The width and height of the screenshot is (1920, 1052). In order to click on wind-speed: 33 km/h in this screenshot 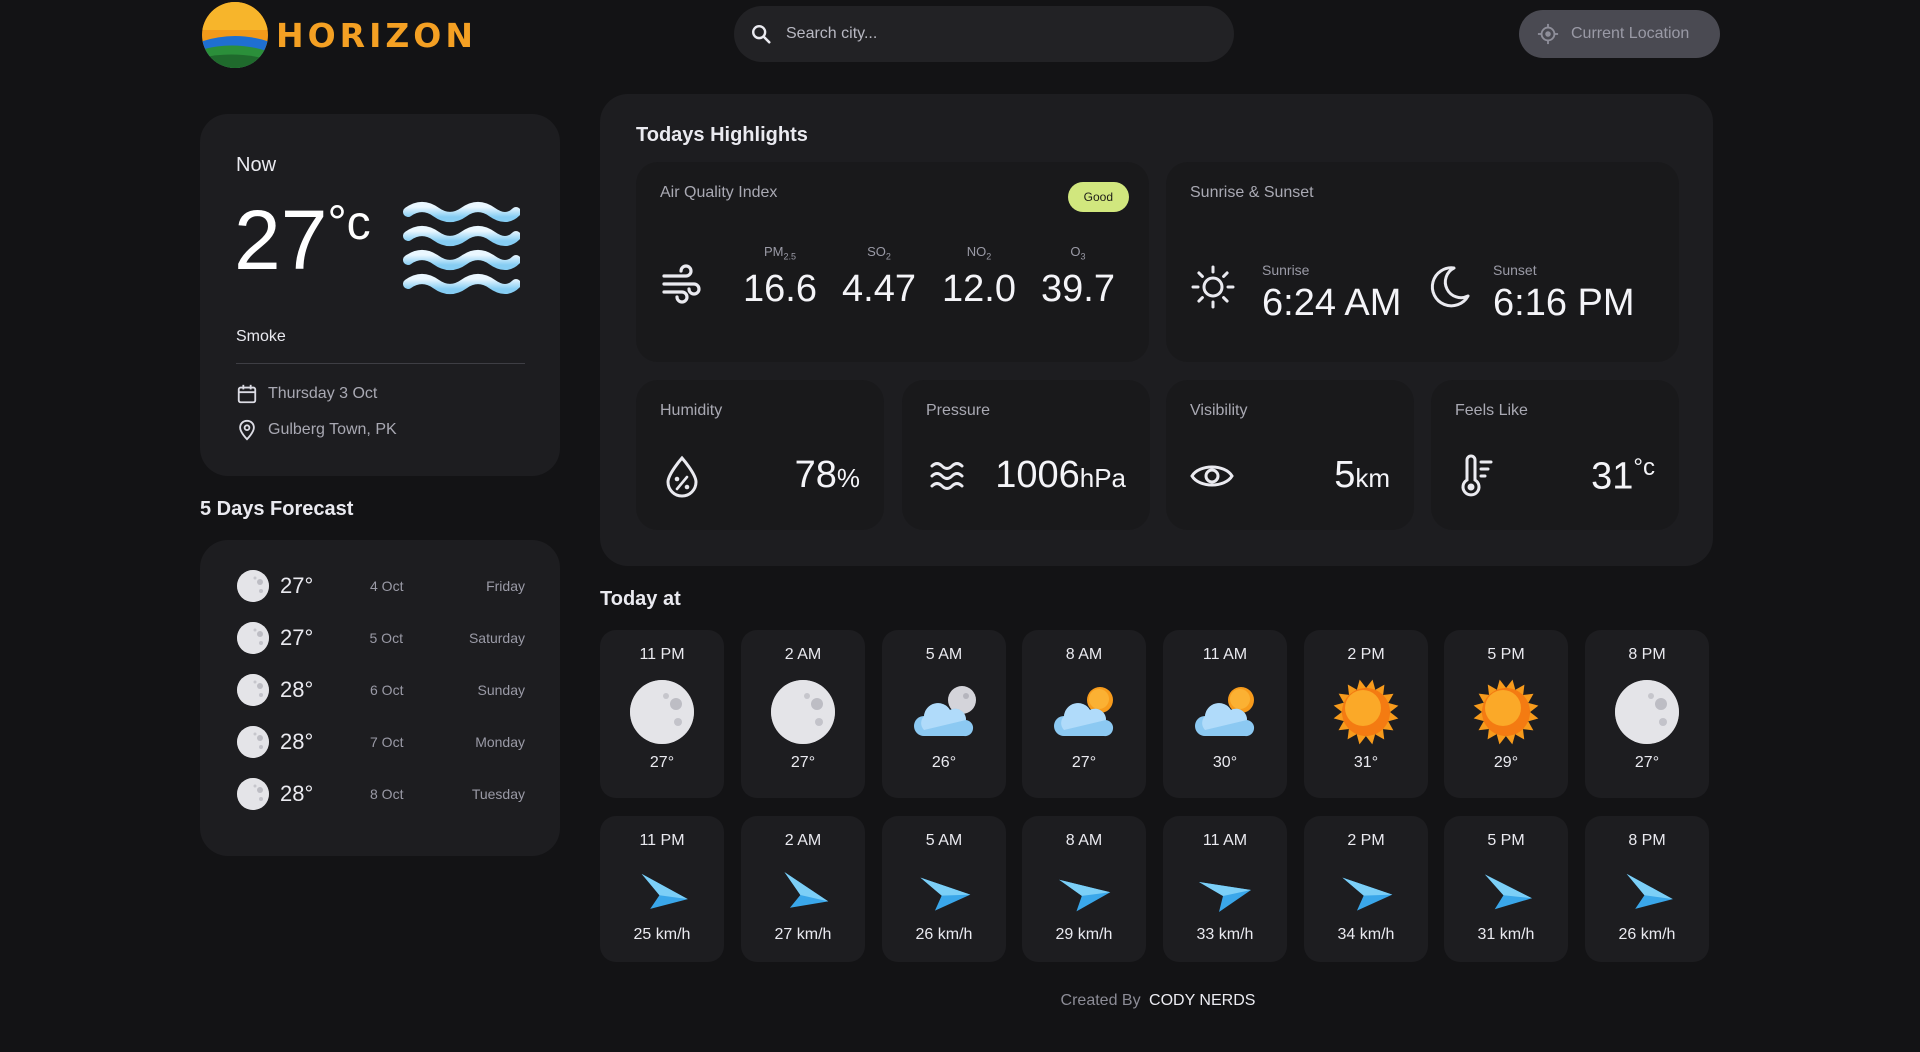, I will do `click(1225, 934)`.